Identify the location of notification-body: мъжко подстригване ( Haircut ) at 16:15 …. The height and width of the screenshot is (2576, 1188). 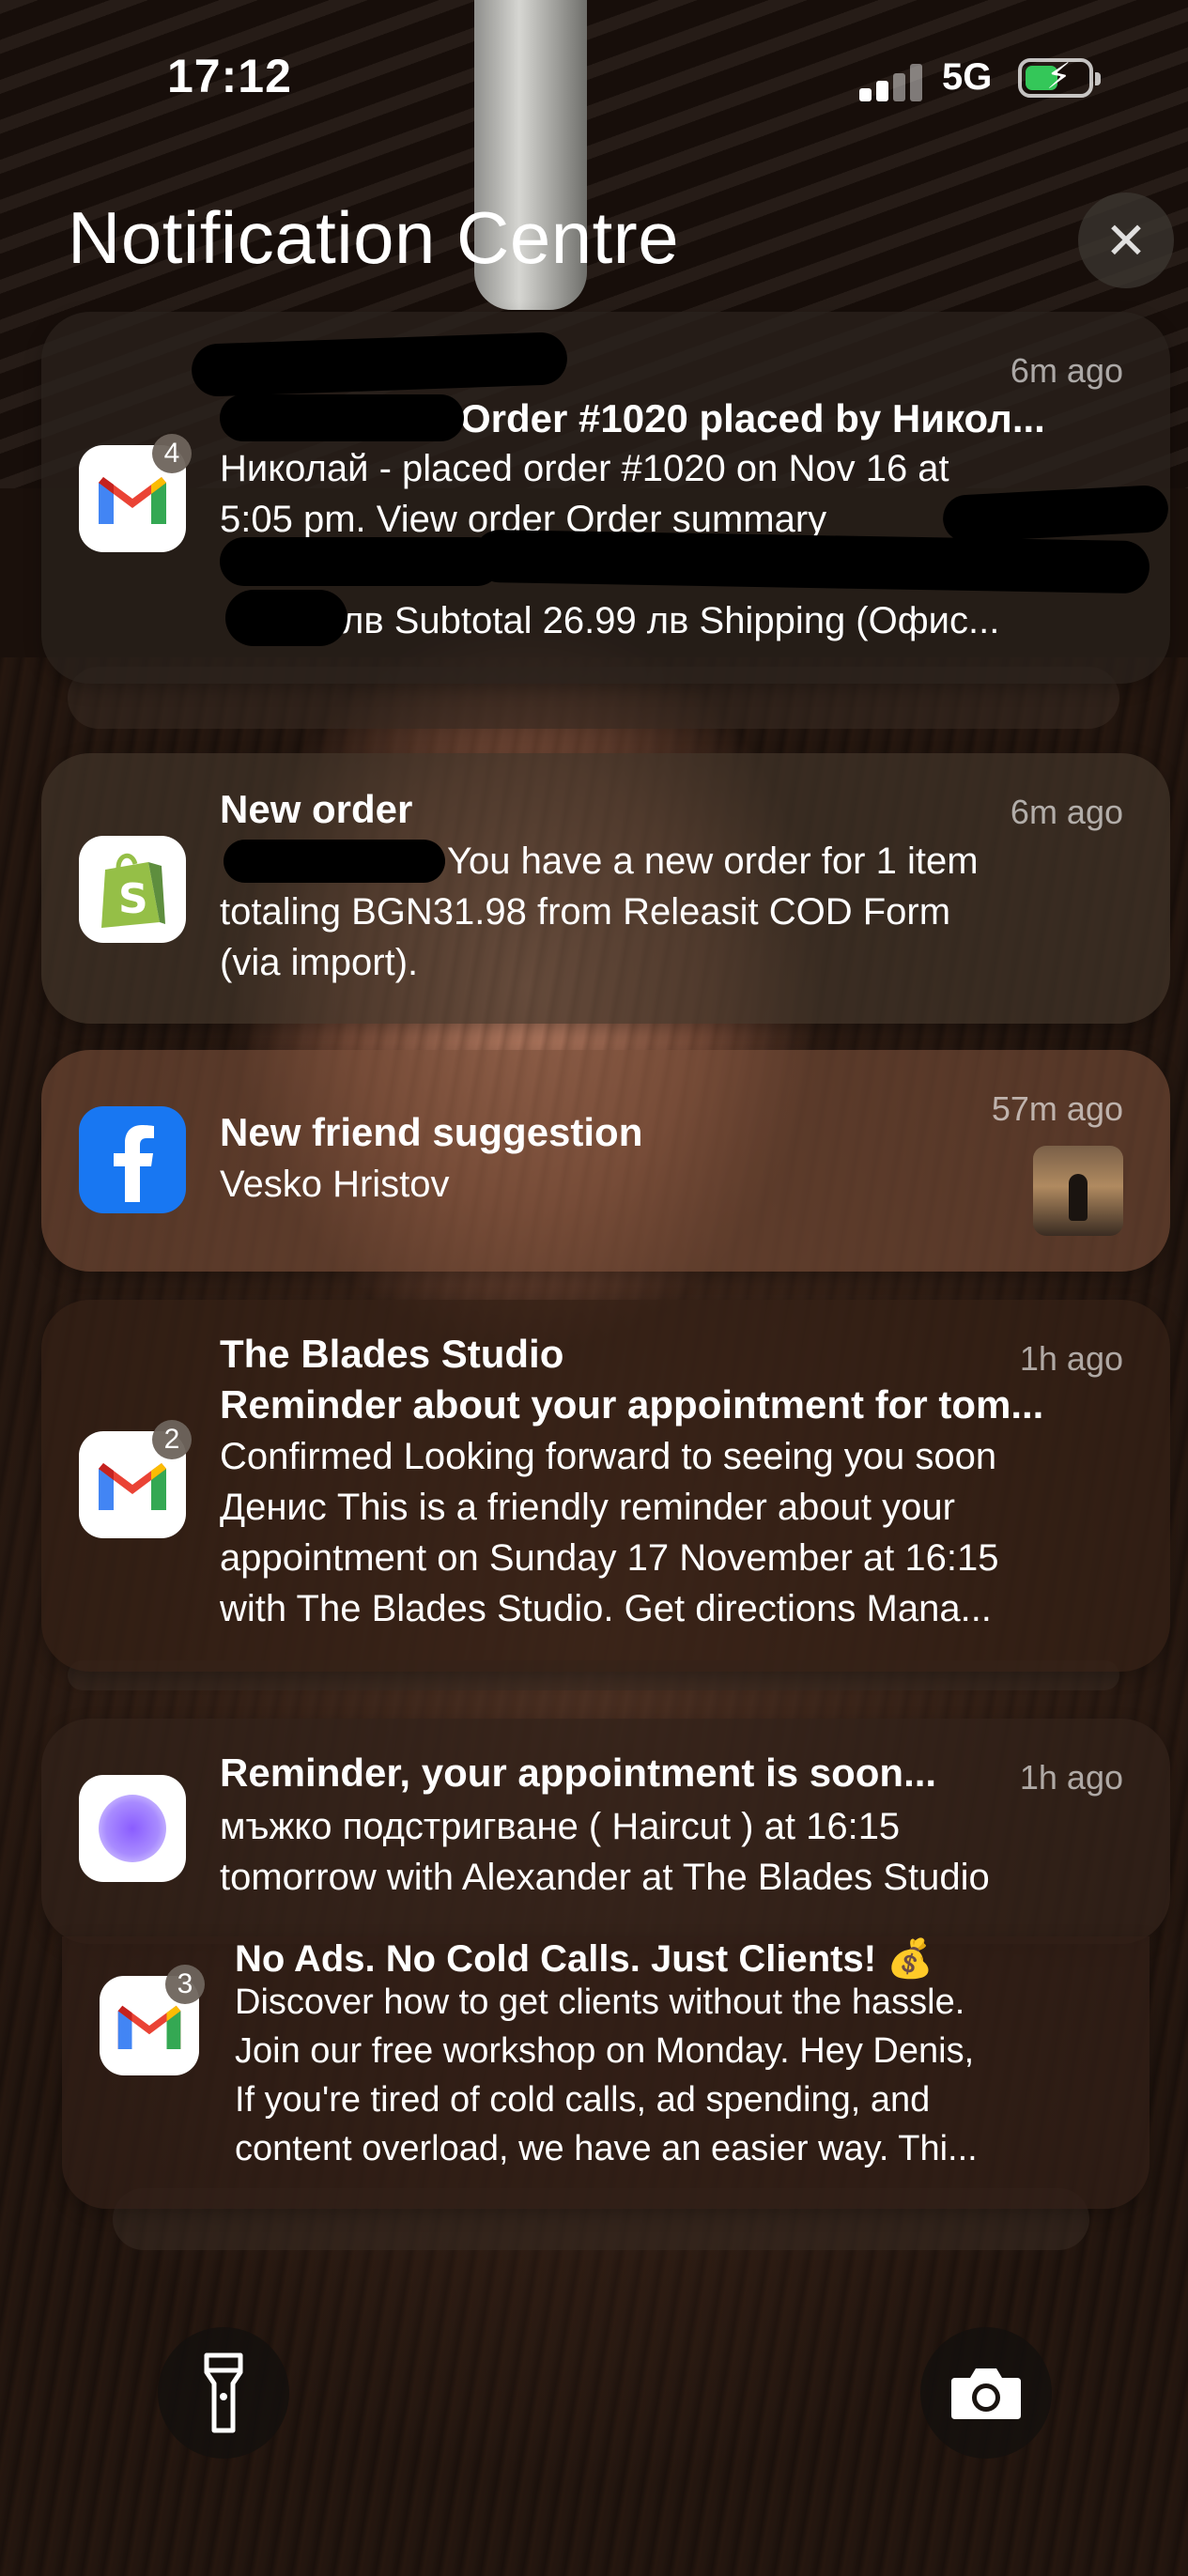
(690, 1857).